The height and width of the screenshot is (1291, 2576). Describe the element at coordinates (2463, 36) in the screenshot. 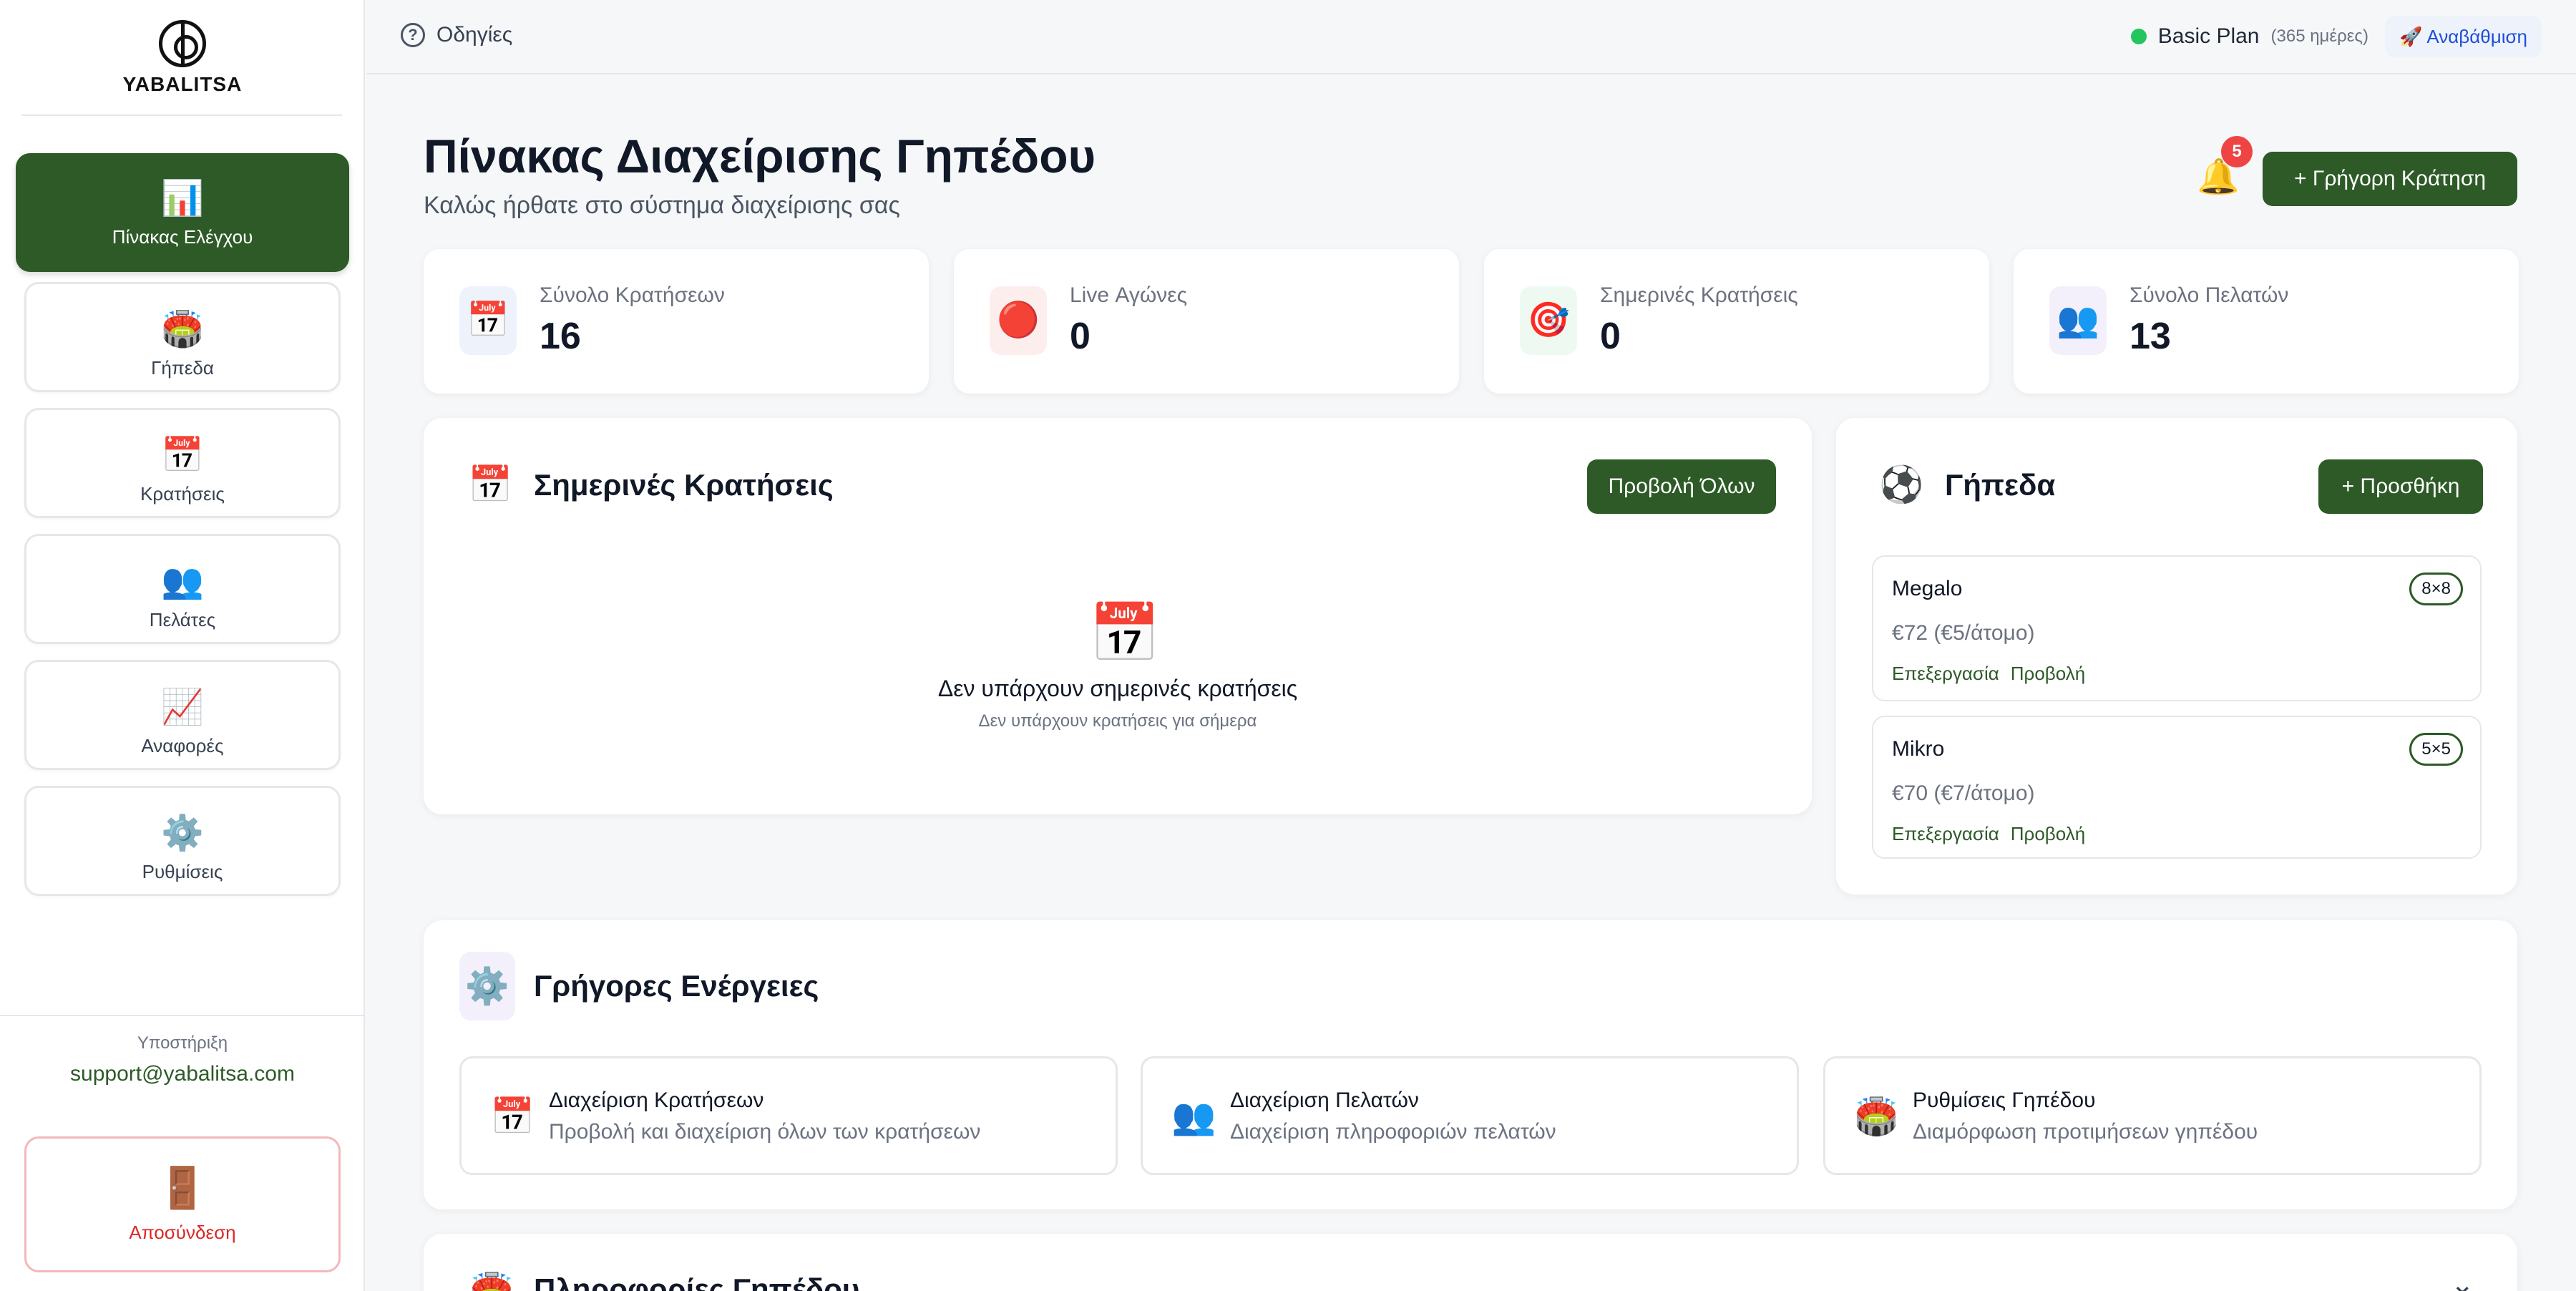

I see `upgrade-button: 🚀 Αναβάθμιση` at that location.